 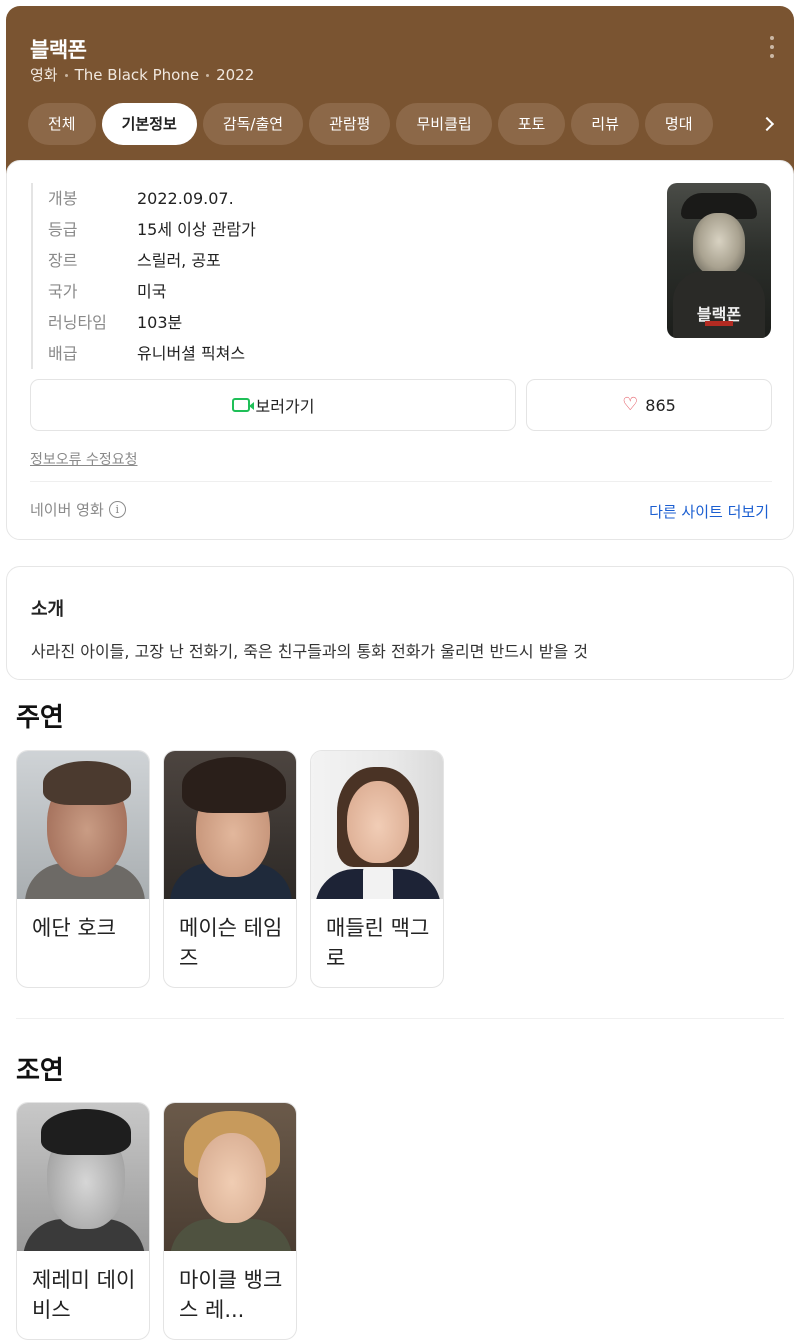 I want to click on cast-card-madeleine-mcgraw: 매들린 맥그로, so click(x=377, y=869).